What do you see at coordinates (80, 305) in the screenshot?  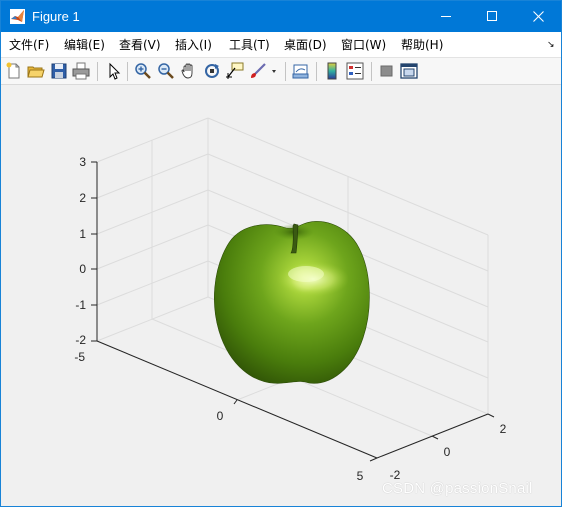 I see `z-tick-label: -1` at bounding box center [80, 305].